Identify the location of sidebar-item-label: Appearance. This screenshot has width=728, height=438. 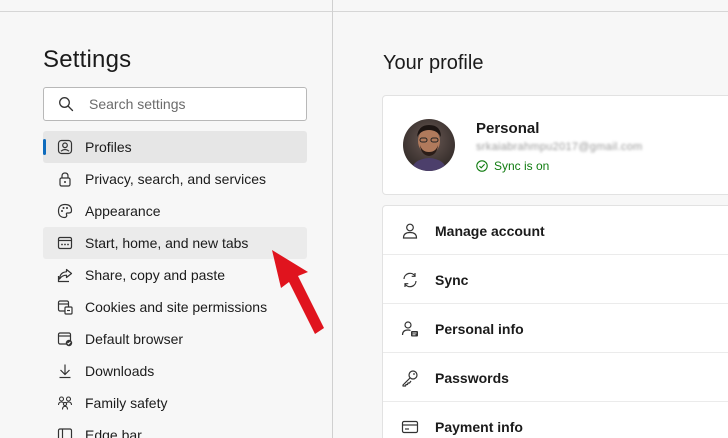
(123, 211).